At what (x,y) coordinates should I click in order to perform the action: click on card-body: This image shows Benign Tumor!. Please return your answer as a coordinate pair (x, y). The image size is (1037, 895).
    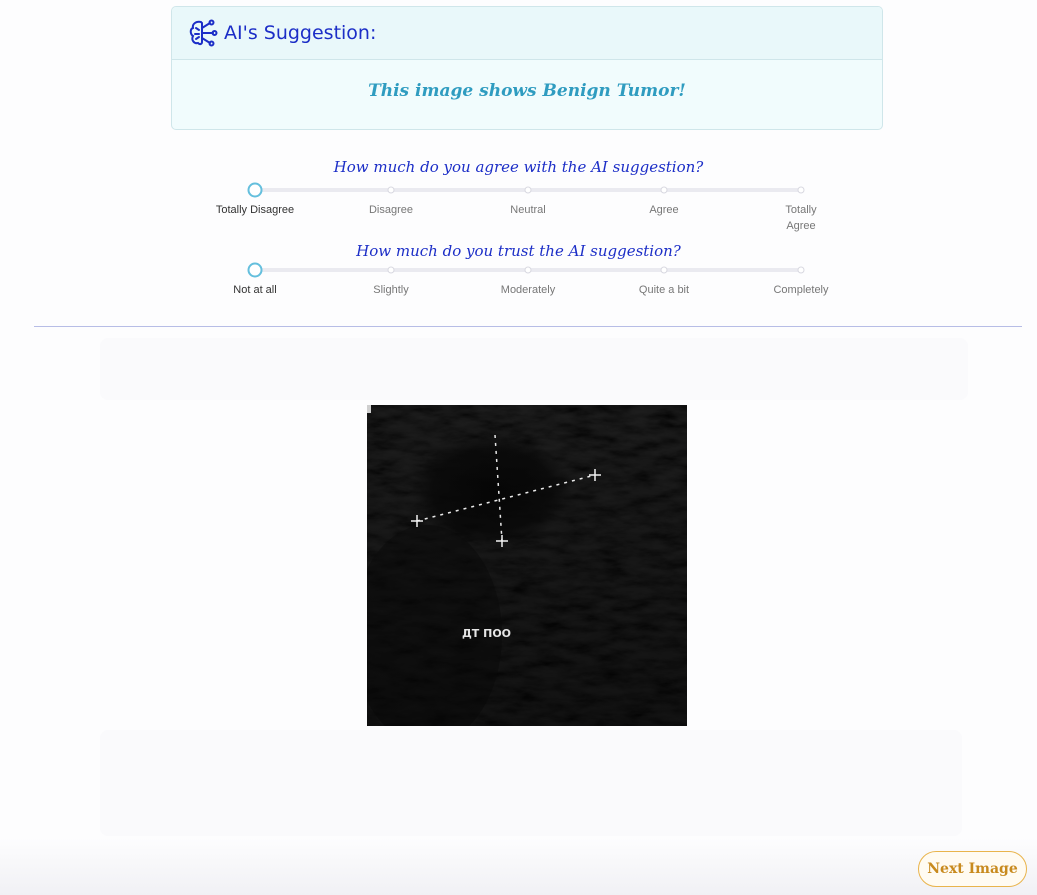
    Looking at the image, I should click on (527, 94).